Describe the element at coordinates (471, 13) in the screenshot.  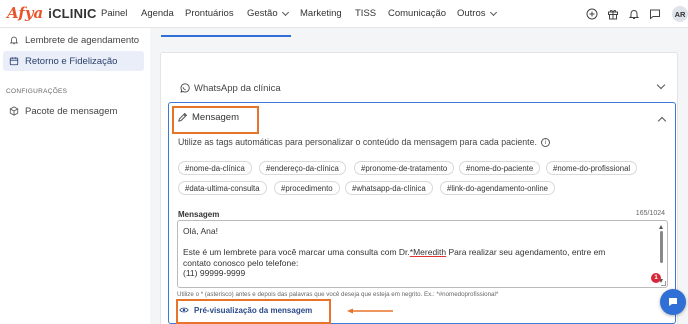
I see `nav-label: Outros` at that location.